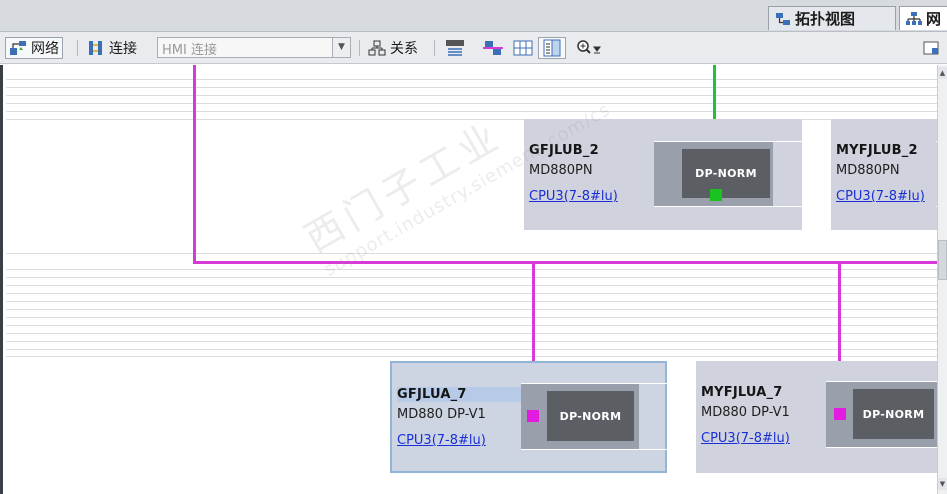 This screenshot has width=947, height=494. I want to click on table-view-icon, so click(552, 48).